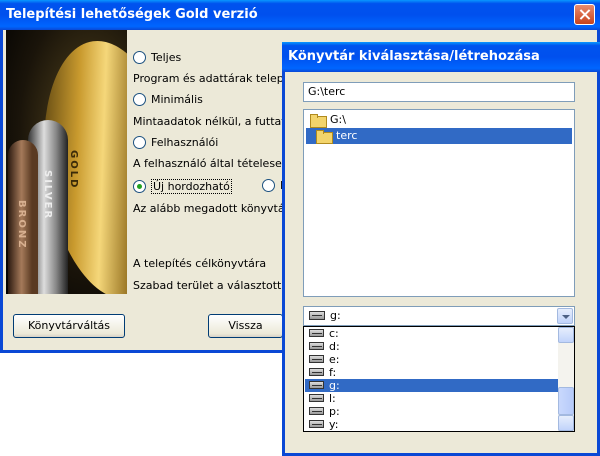 This screenshot has width=600, height=456. I want to click on drive-select: g:, so click(439, 316).